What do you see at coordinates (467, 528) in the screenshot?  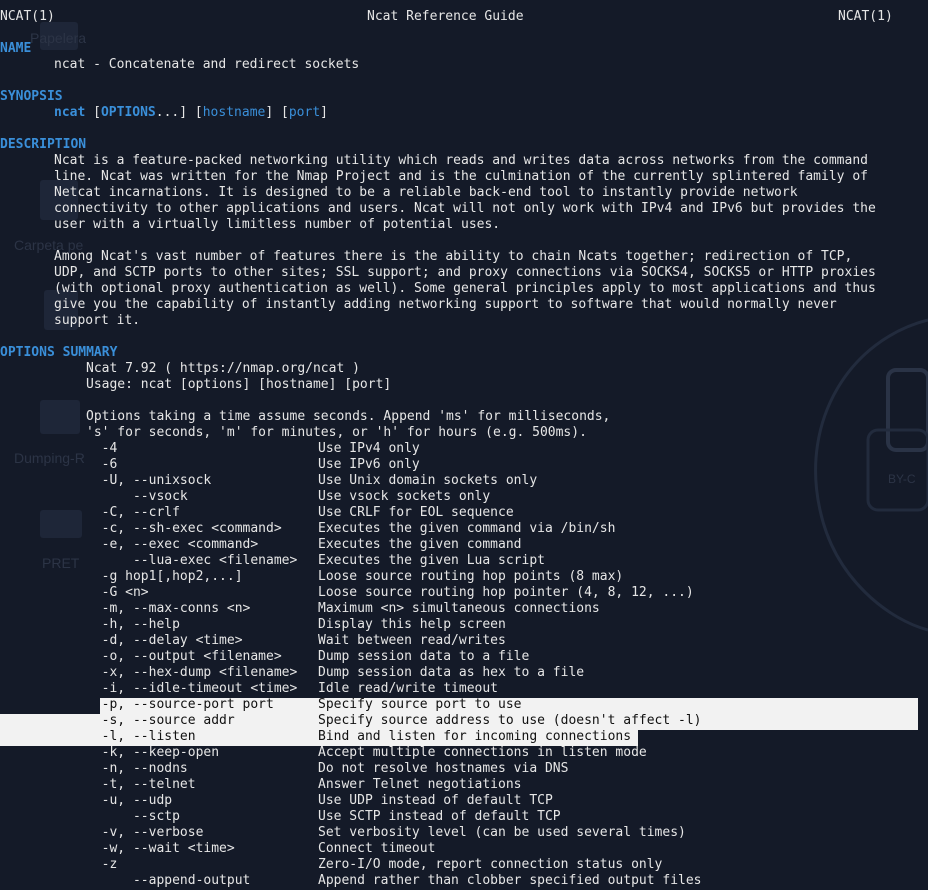 I see `option-description: Executes the given command via /bin/sh` at bounding box center [467, 528].